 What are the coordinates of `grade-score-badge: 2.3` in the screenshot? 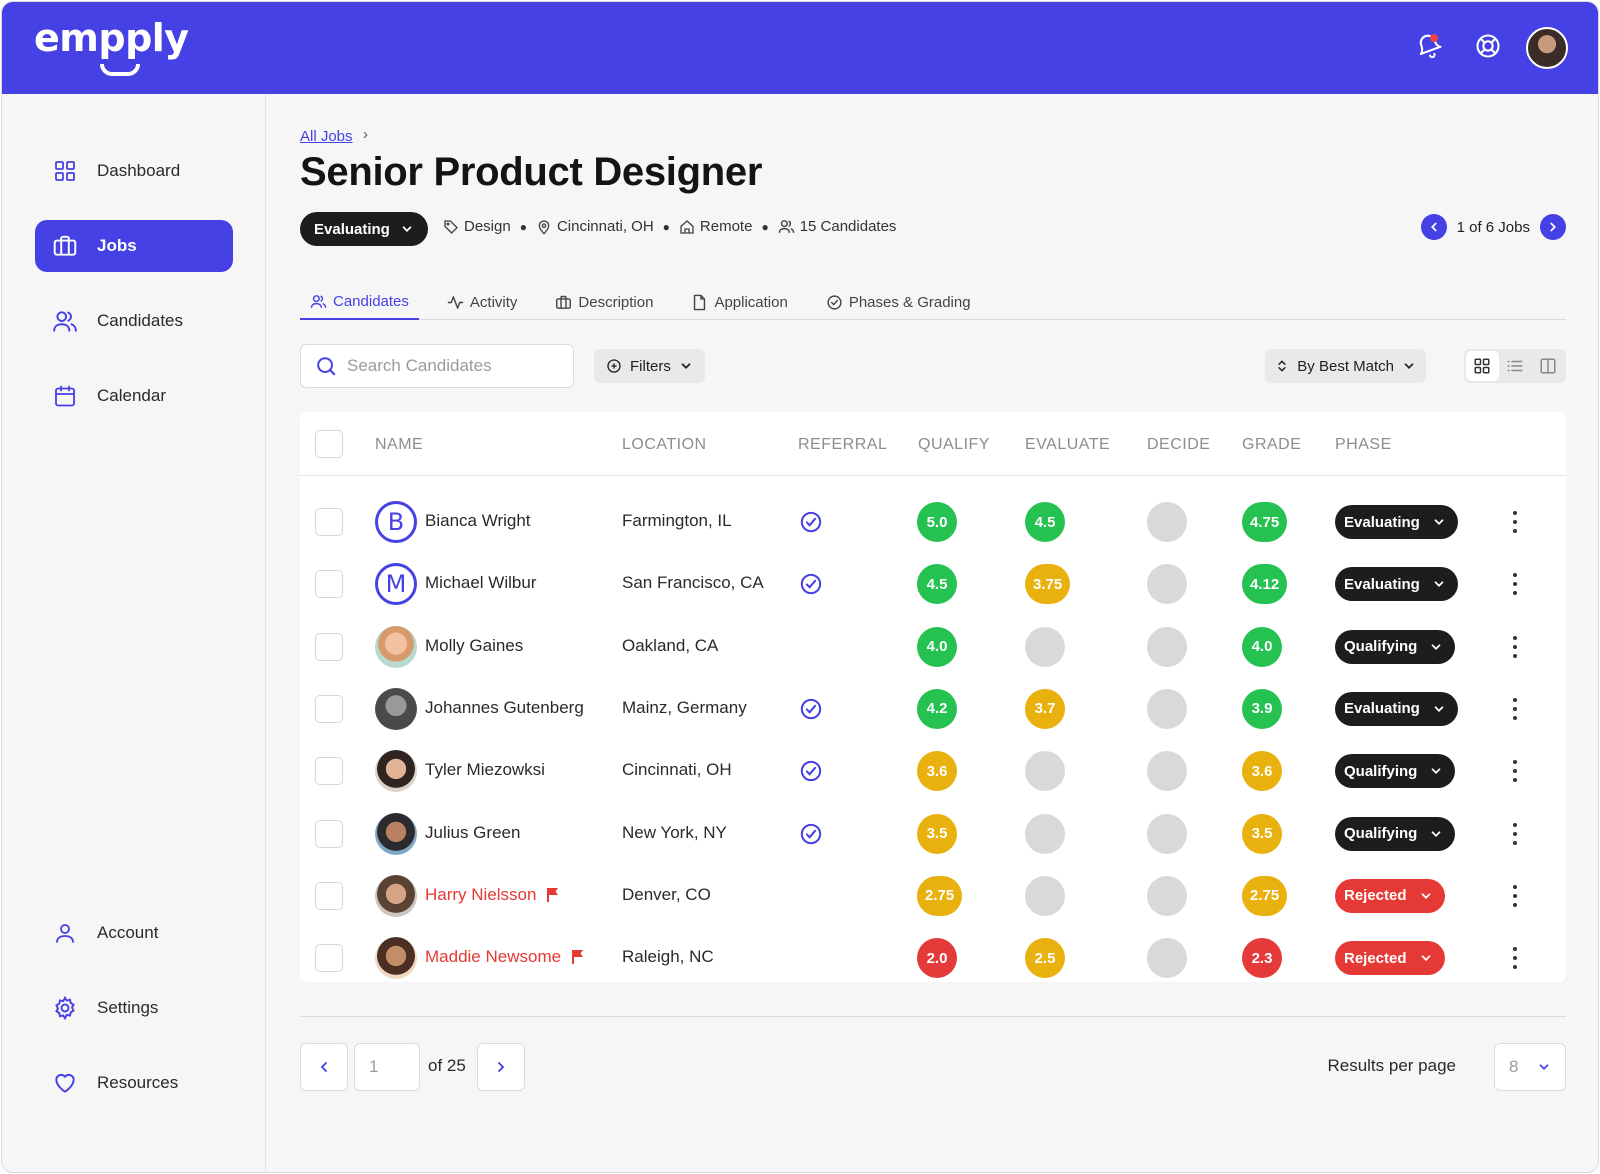 It's located at (1262, 958).